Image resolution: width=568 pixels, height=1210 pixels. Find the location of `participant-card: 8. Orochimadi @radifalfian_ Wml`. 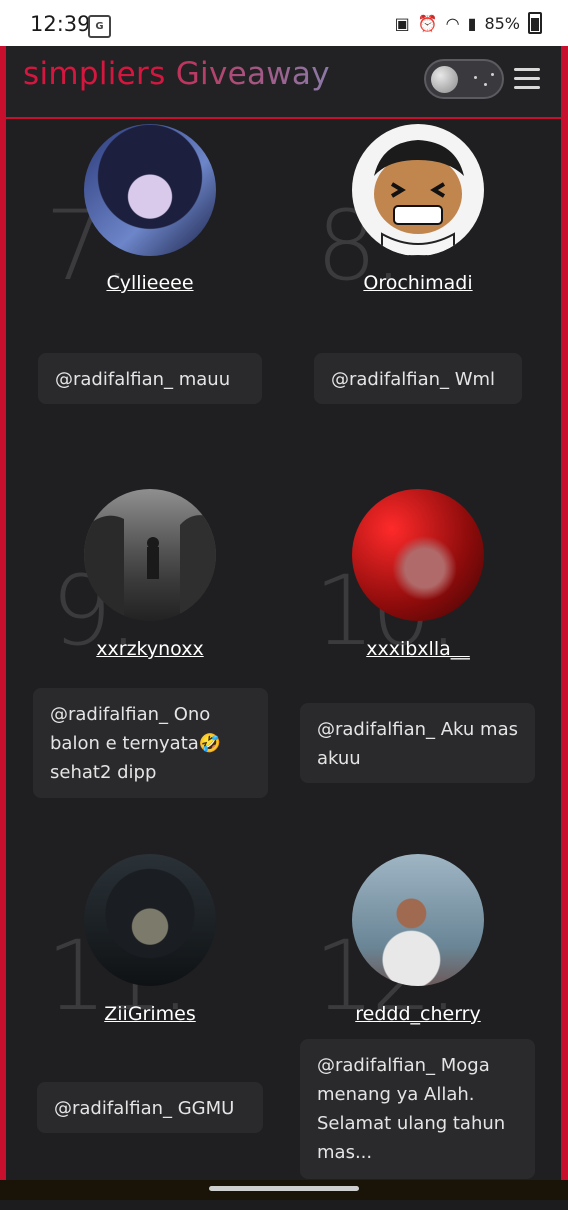

participant-card: 8. Orochimadi @radifalfian_ Wml is located at coordinates (418, 300).